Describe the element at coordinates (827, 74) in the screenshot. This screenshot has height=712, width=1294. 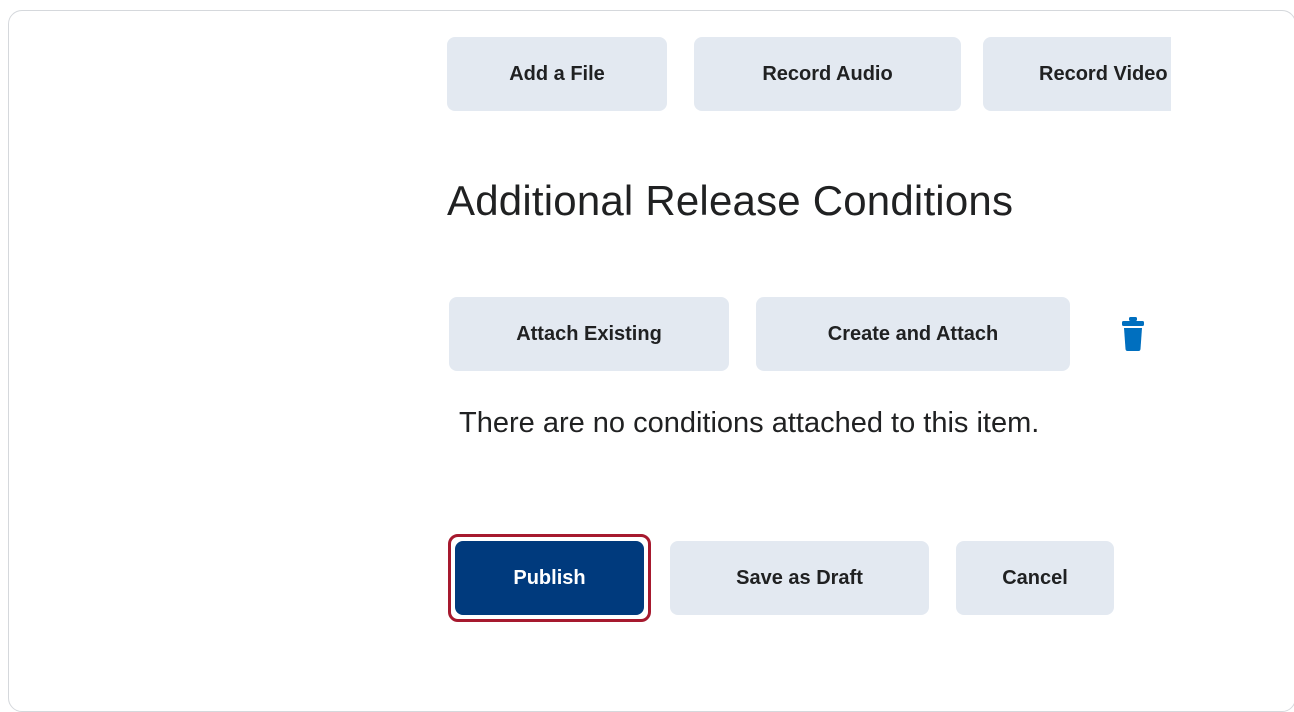
I see `record-audio-button: Record Audio` at that location.